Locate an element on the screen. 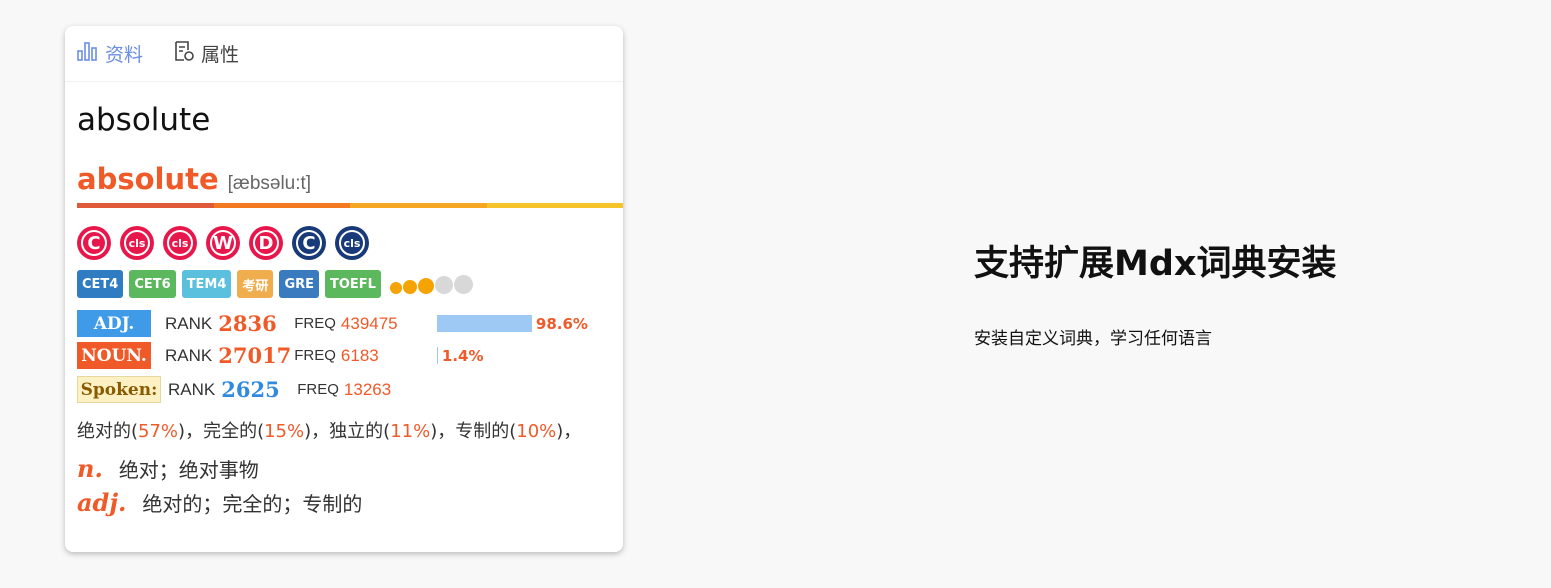 The width and height of the screenshot is (1551, 588). freq-percent: 1.4% is located at coordinates (462, 355).